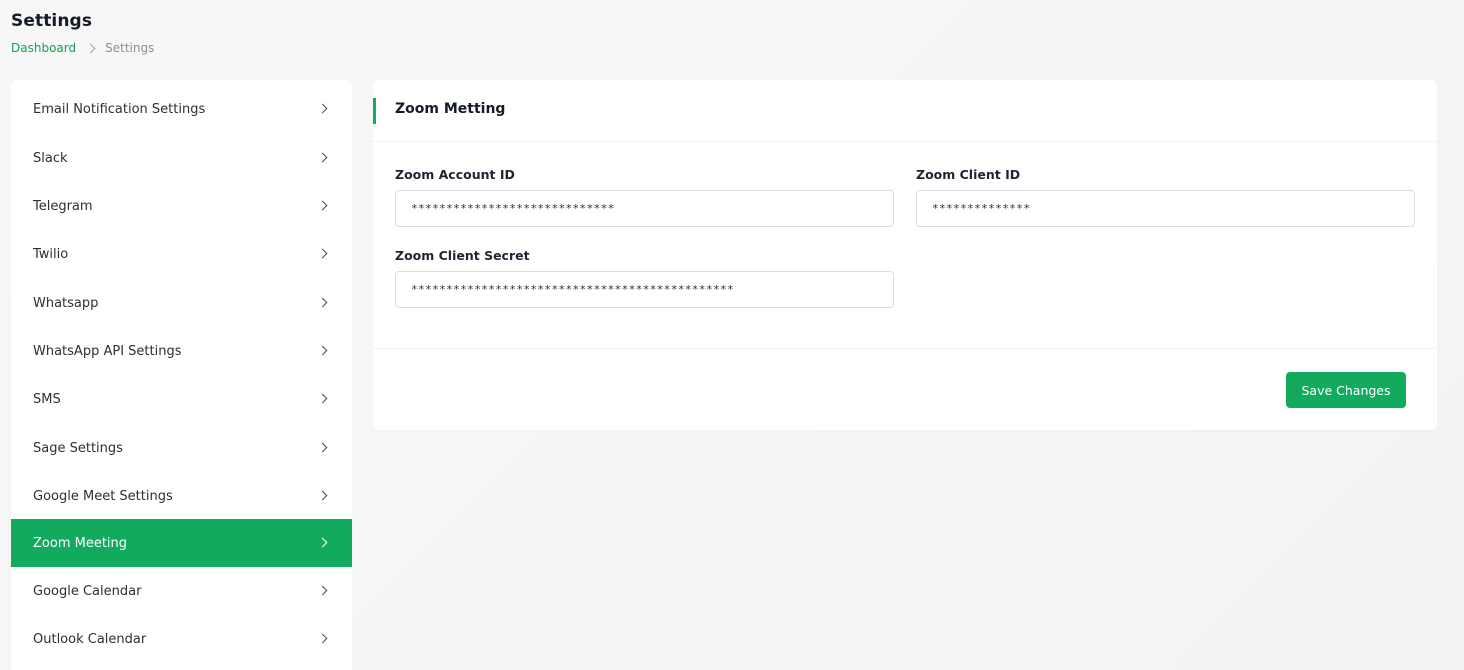 The image size is (1464, 670). I want to click on sidebar-item-label: Twilio, so click(51, 254).